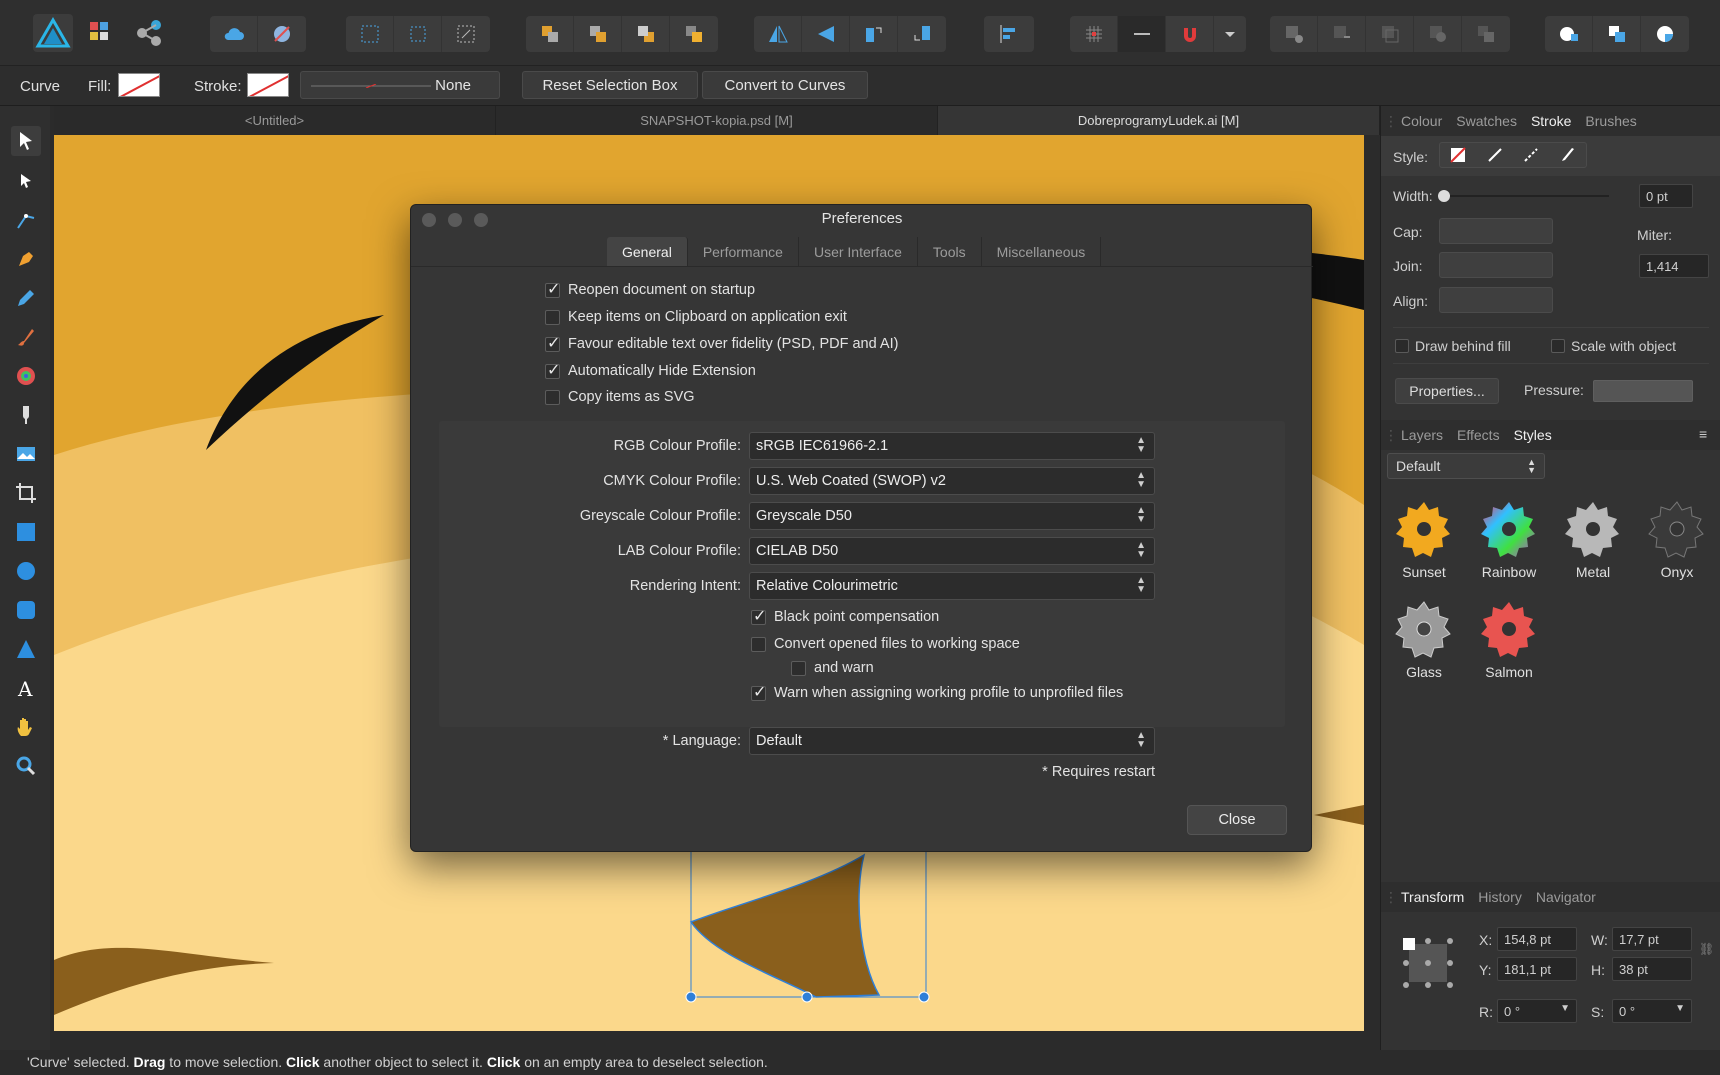 The image size is (1720, 1075). I want to click on move-forward-icon, so click(646, 34).